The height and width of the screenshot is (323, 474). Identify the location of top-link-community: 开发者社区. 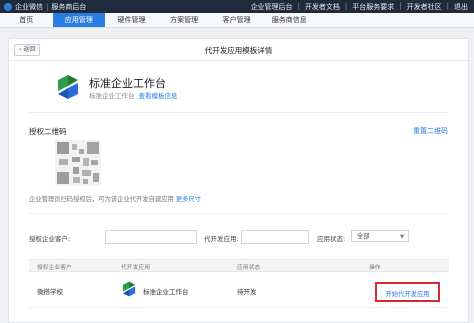
(424, 7).